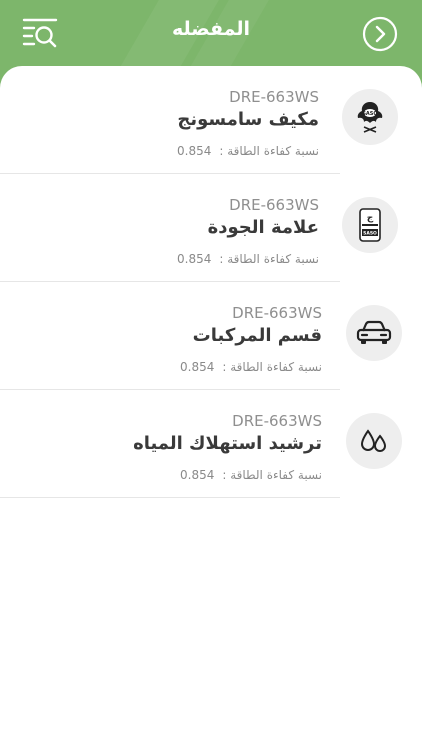  I want to click on water-drops-icon, so click(373, 440).